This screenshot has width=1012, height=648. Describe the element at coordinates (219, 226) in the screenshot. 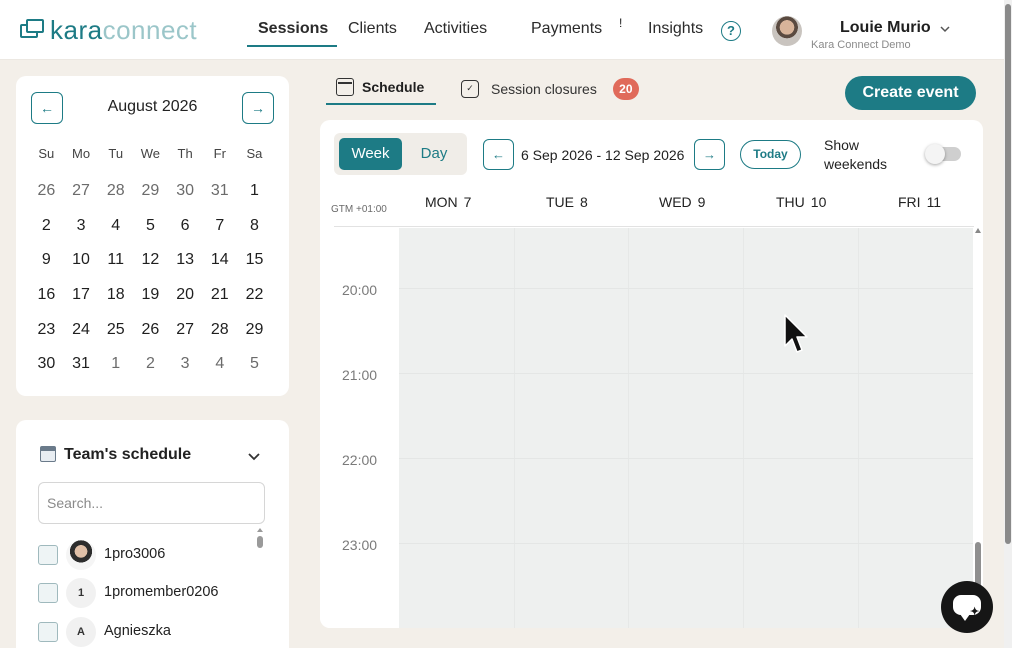

I see `calendar-day: 7` at that location.